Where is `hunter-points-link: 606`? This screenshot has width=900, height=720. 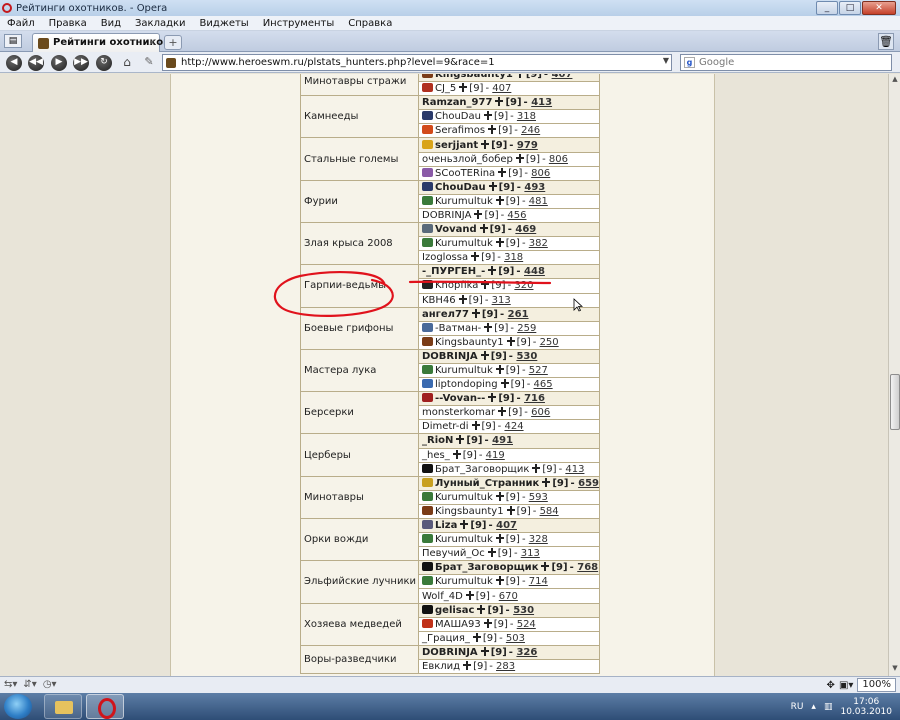 hunter-points-link: 606 is located at coordinates (540, 412).